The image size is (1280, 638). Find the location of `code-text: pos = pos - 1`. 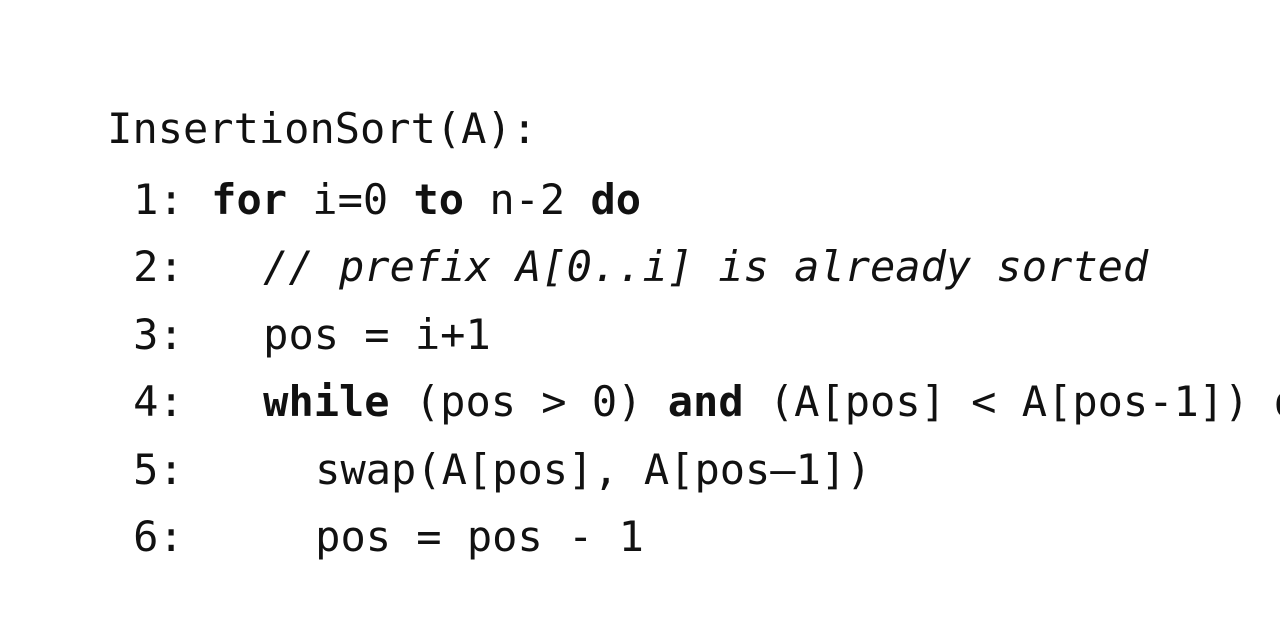

code-text: pos = pos - 1 is located at coordinates (479, 536).